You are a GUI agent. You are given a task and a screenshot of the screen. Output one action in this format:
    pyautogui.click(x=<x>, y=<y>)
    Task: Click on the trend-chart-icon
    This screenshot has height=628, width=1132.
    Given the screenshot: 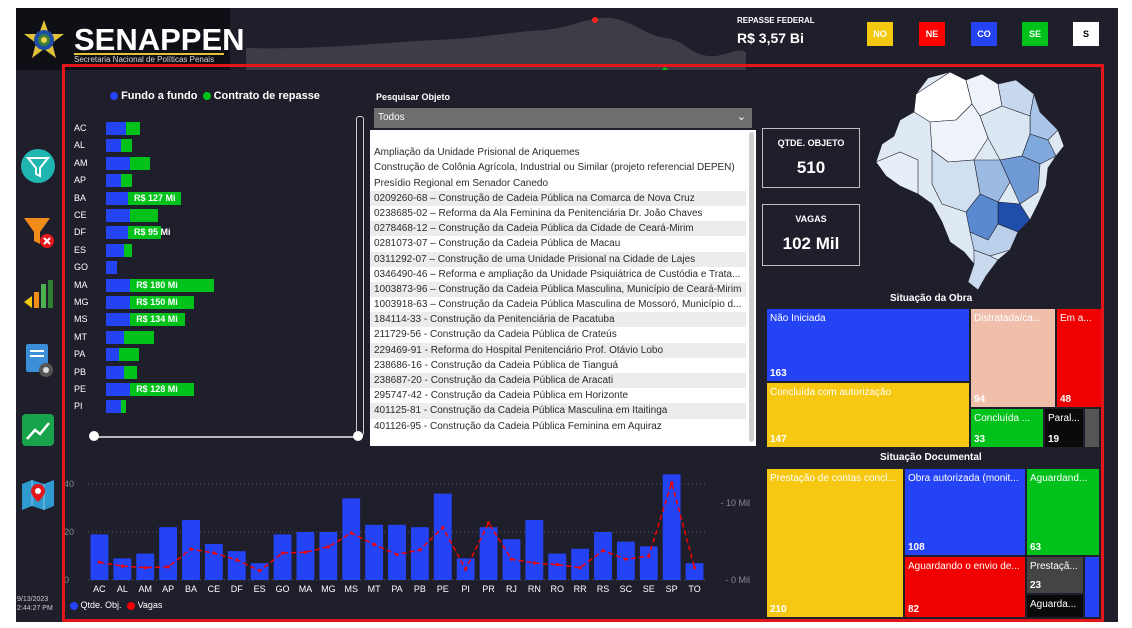 What is the action you would take?
    pyautogui.click(x=38, y=430)
    